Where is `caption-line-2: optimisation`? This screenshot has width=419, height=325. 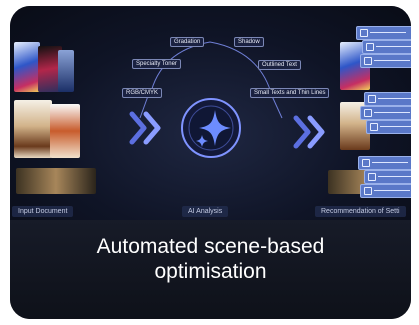
caption-line-2: optimisation is located at coordinates (210, 271).